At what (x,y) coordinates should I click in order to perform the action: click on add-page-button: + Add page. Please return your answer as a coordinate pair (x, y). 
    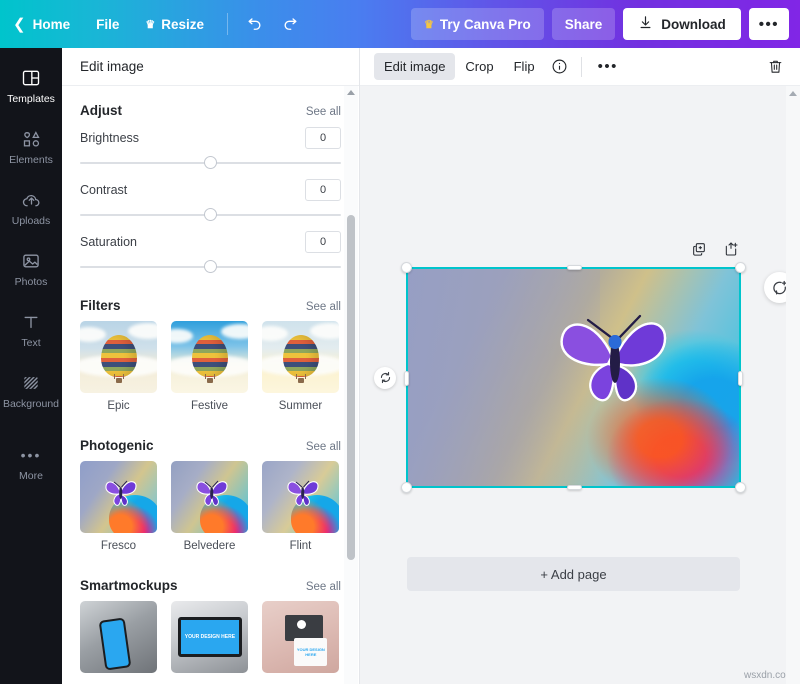
    Looking at the image, I should click on (573, 574).